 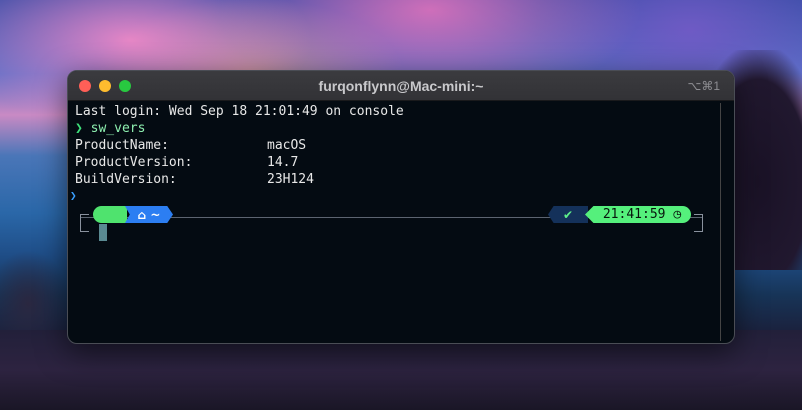 What do you see at coordinates (287, 145) in the screenshot?
I see `output-value: macOS` at bounding box center [287, 145].